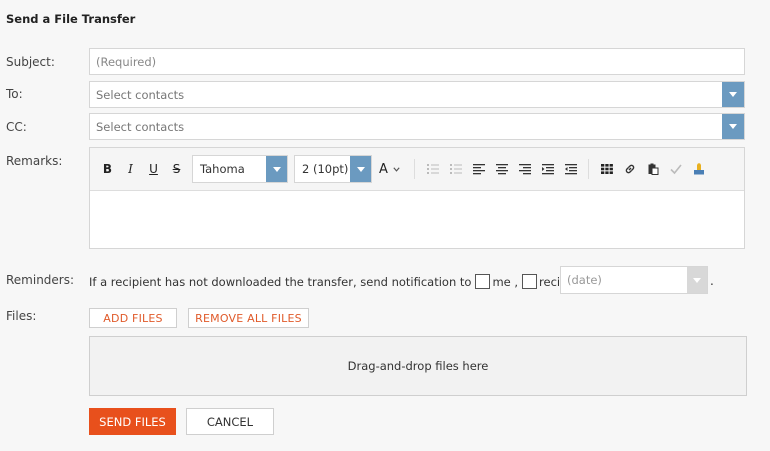 This screenshot has height=451, width=770. What do you see at coordinates (176, 169) in the screenshot?
I see `strikethrough-button: S` at bounding box center [176, 169].